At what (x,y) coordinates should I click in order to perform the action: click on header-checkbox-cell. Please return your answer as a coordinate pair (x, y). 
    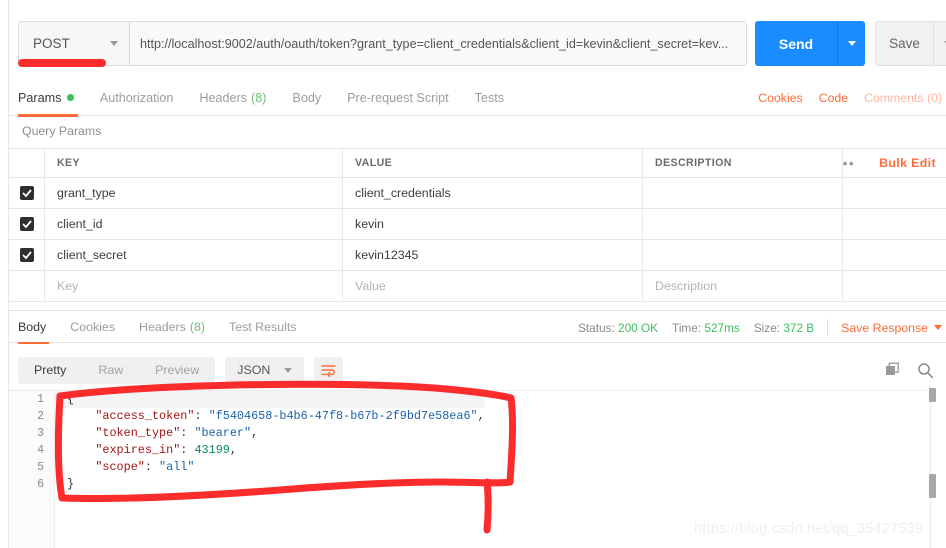
    Looking at the image, I should click on (27, 163).